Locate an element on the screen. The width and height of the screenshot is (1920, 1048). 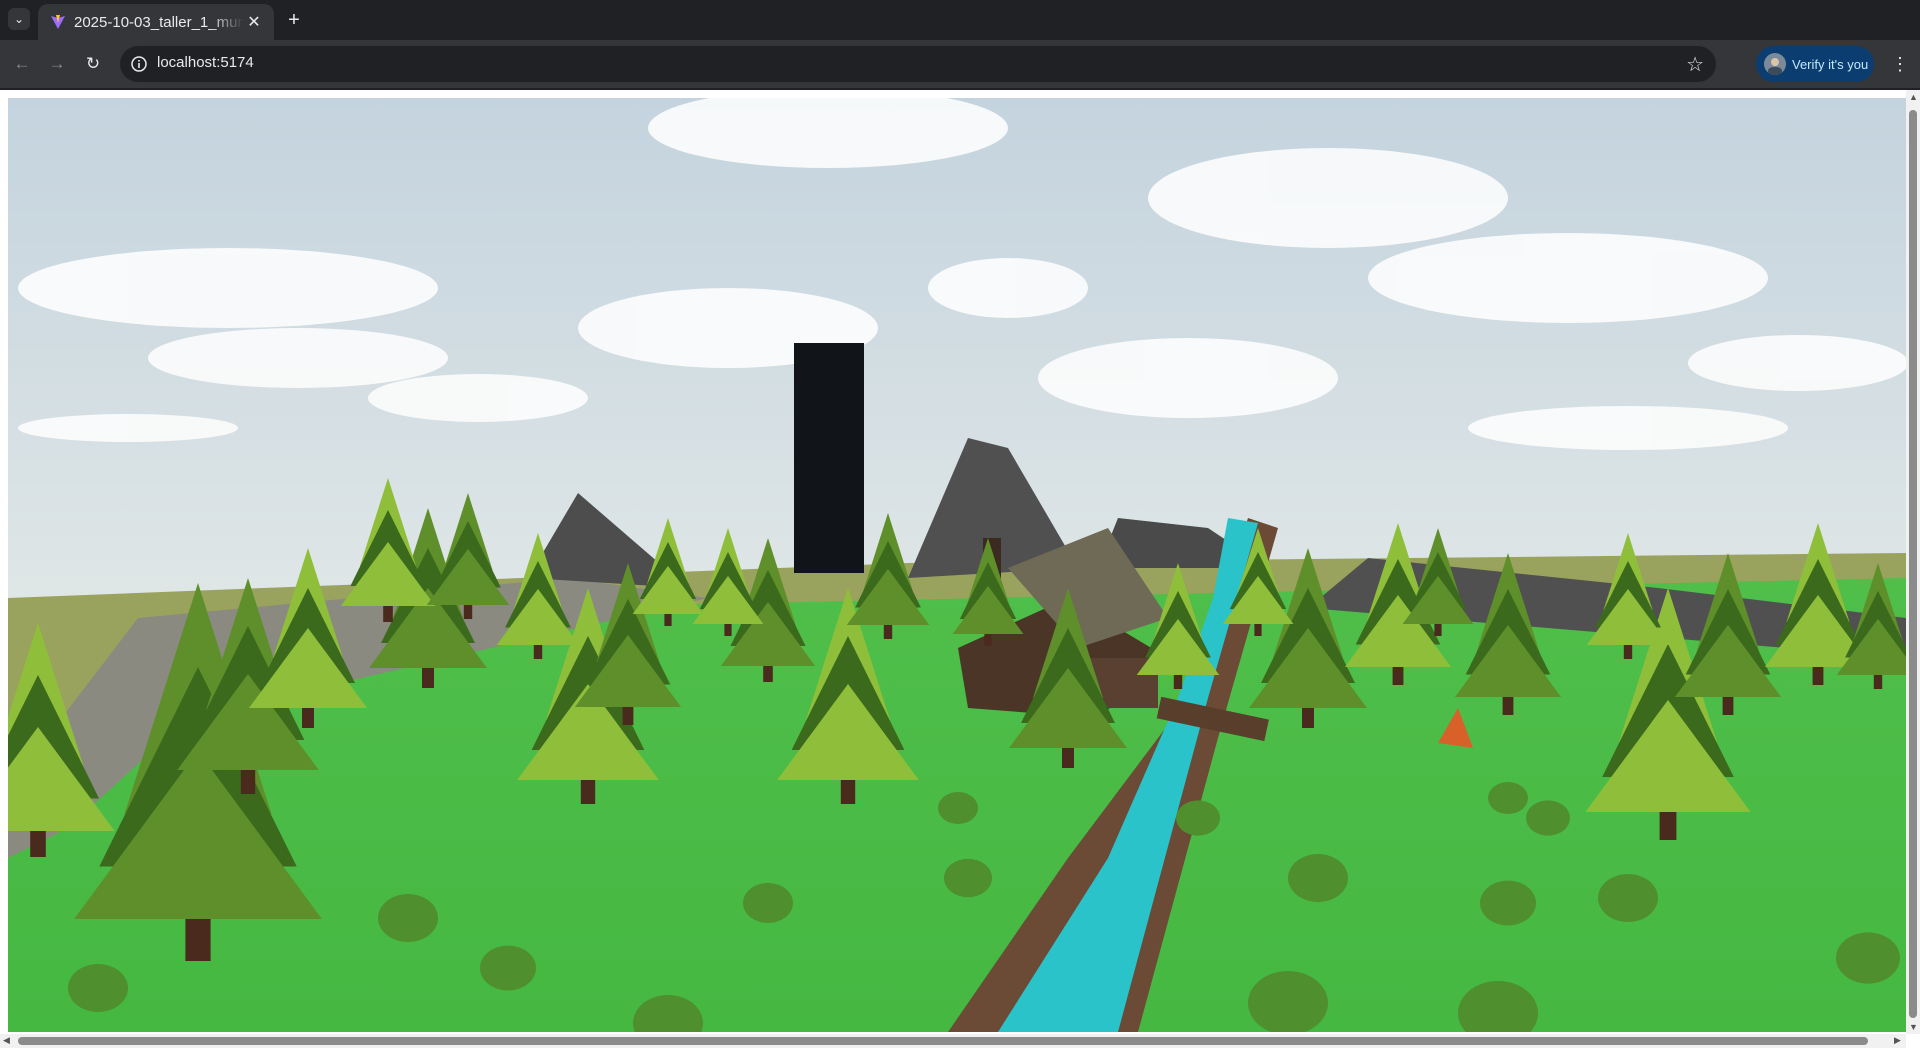
verify-identity-button: Verify it's you is located at coordinates (1815, 64).